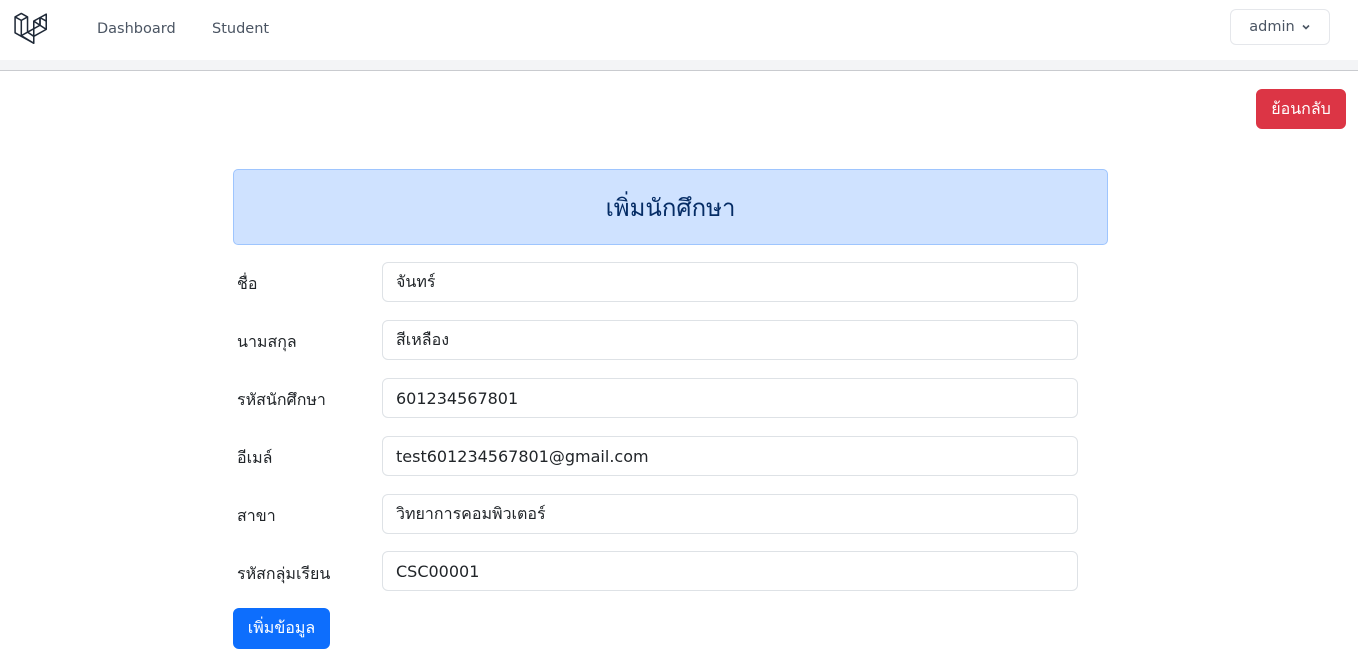 The image size is (1358, 659). Describe the element at coordinates (31, 28) in the screenshot. I see `laravel-logo-icon` at that location.